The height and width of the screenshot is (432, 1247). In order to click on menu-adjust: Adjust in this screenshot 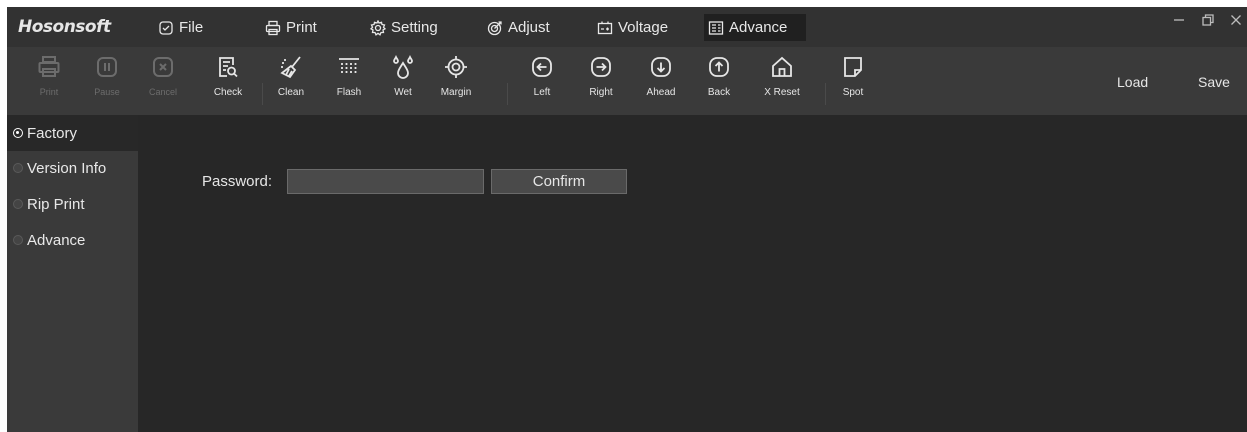, I will do `click(518, 27)`.